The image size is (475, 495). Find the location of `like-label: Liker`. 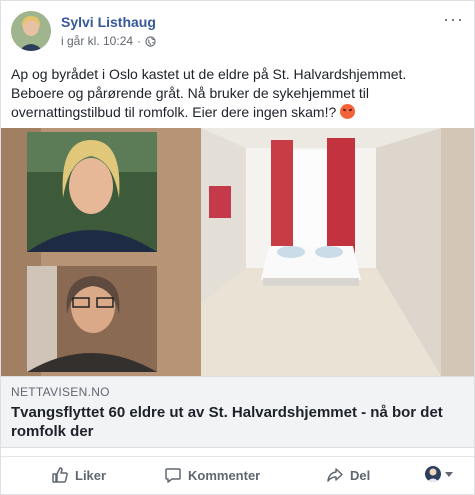

like-label: Liker is located at coordinates (91, 475).